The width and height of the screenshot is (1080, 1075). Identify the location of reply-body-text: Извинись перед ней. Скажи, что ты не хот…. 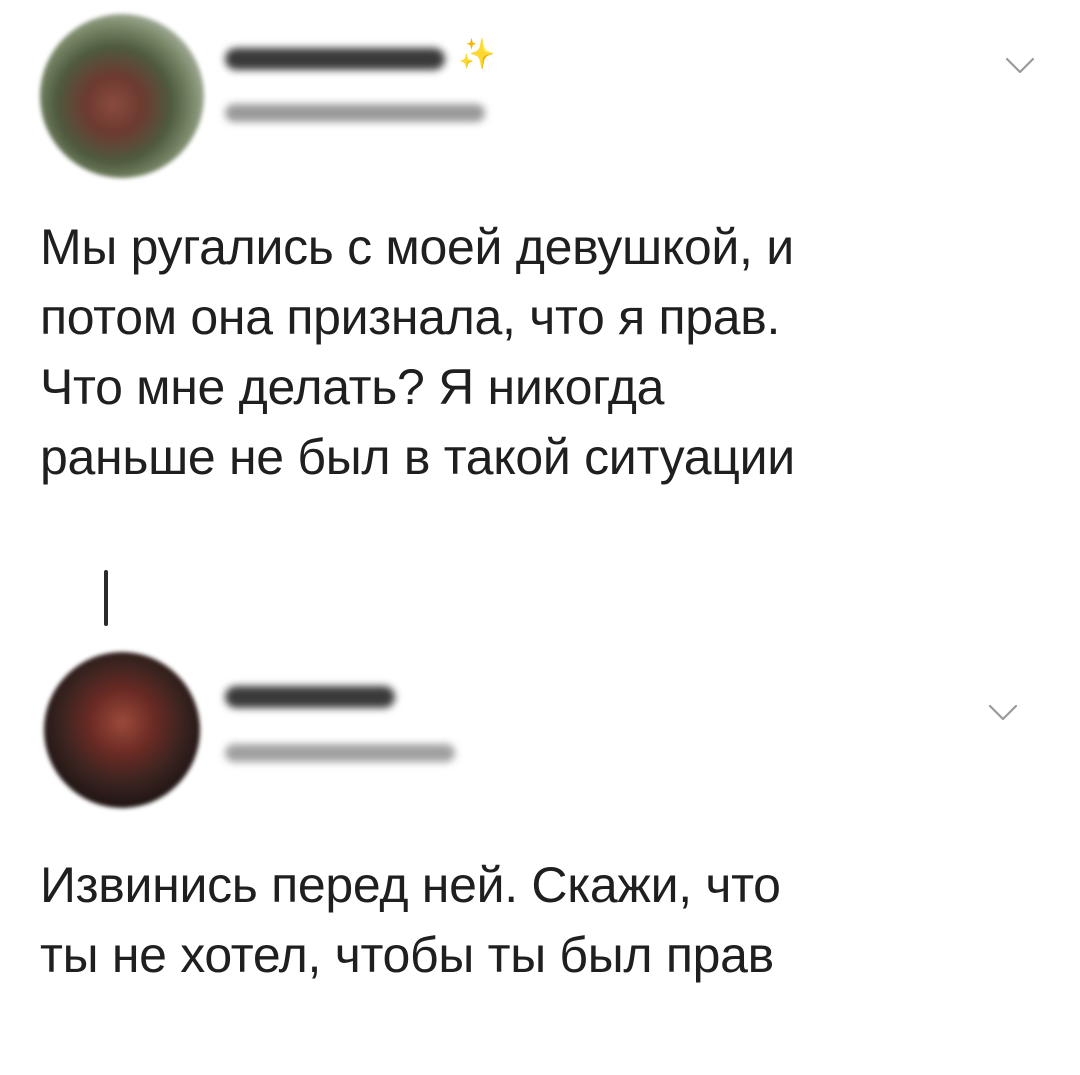
(410, 920).